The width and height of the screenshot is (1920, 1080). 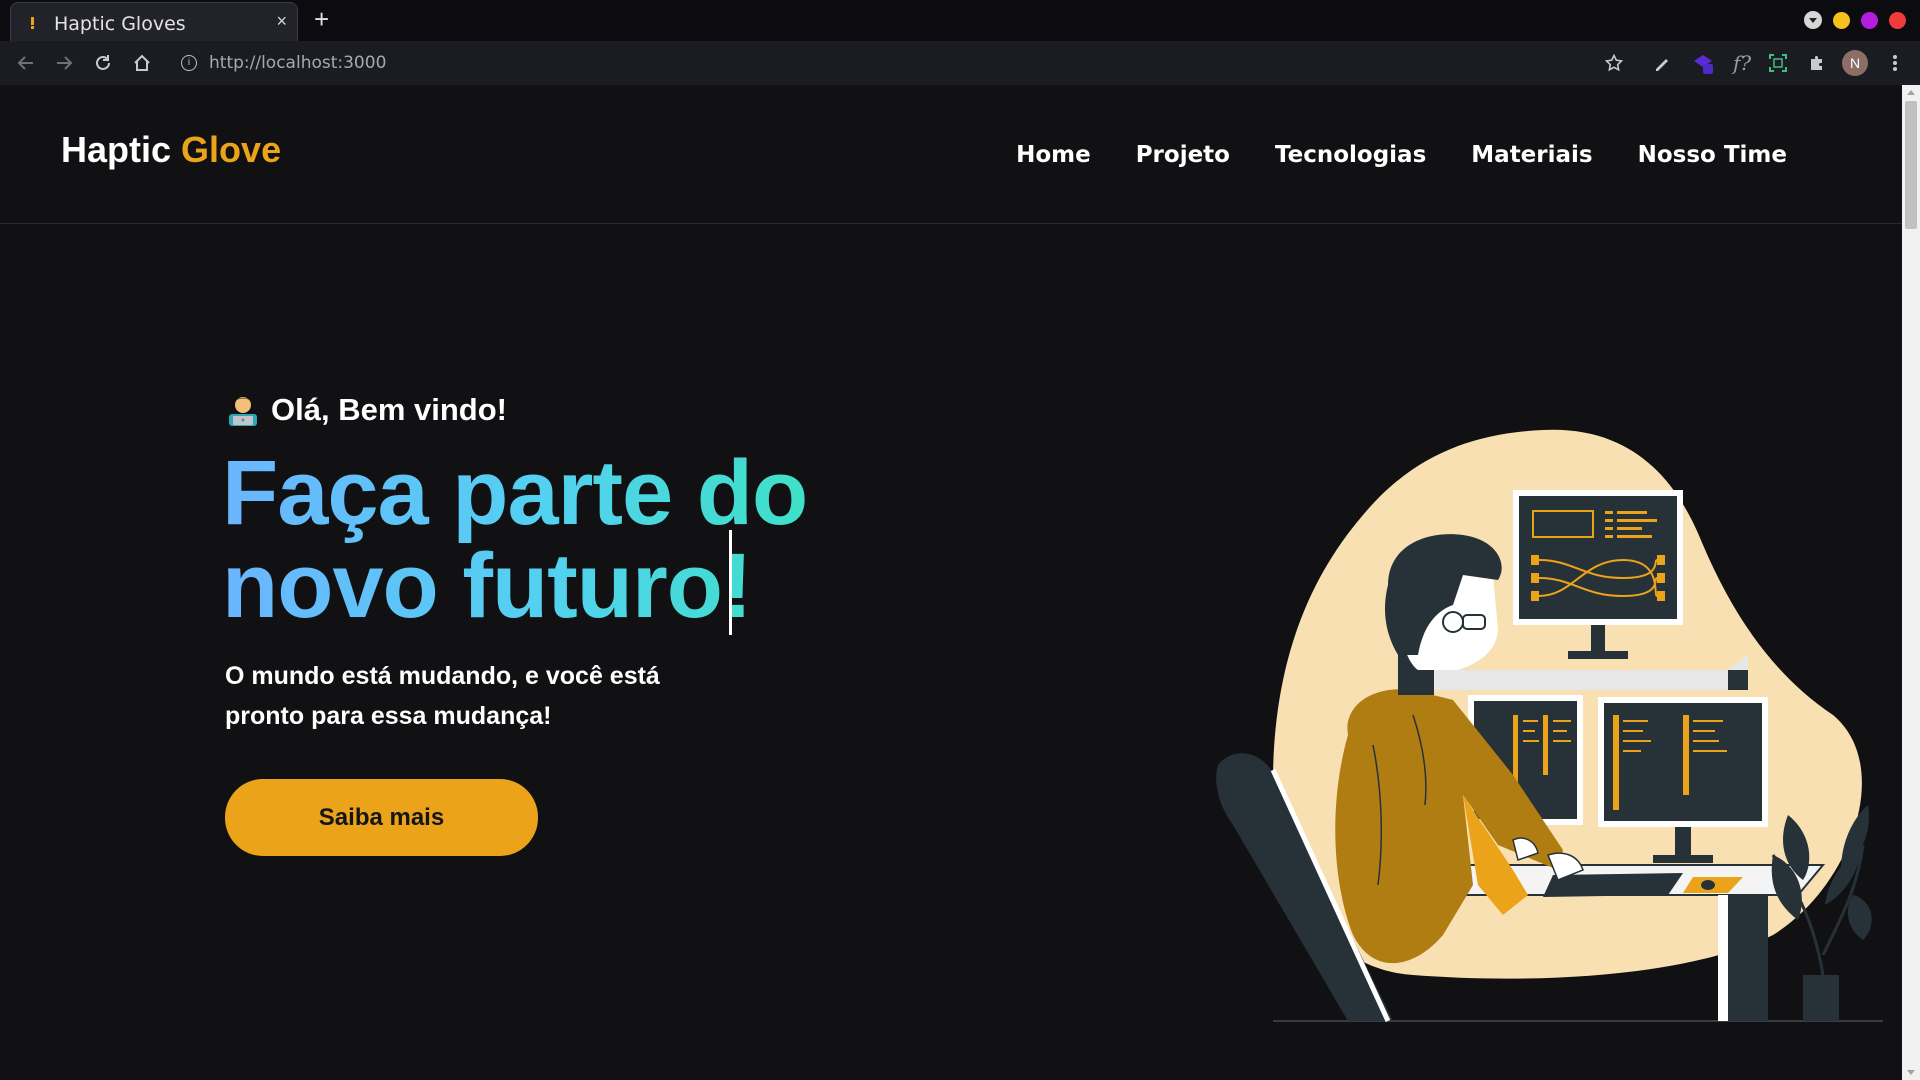 What do you see at coordinates (1817, 63) in the screenshot?
I see `puzzle-icon` at bounding box center [1817, 63].